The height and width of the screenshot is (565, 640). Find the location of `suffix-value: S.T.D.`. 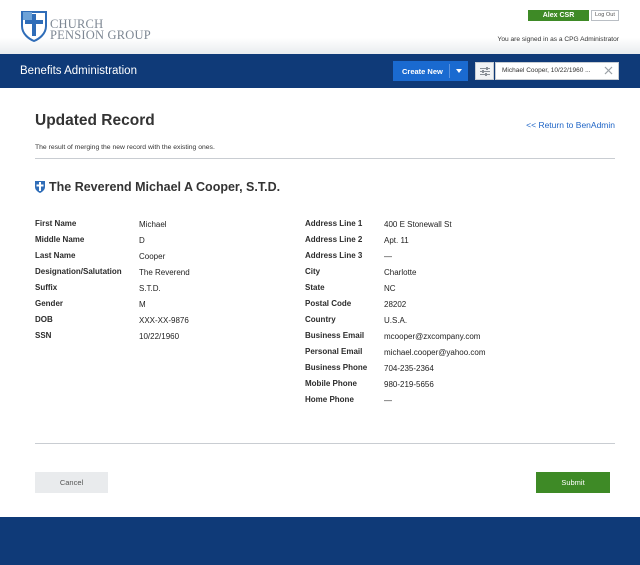

suffix-value: S.T.D. is located at coordinates (150, 288).